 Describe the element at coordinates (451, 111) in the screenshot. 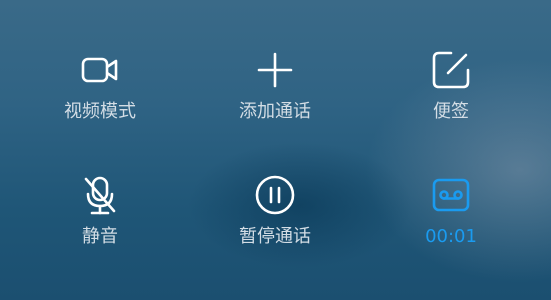

I see `notes-label: 便签` at that location.